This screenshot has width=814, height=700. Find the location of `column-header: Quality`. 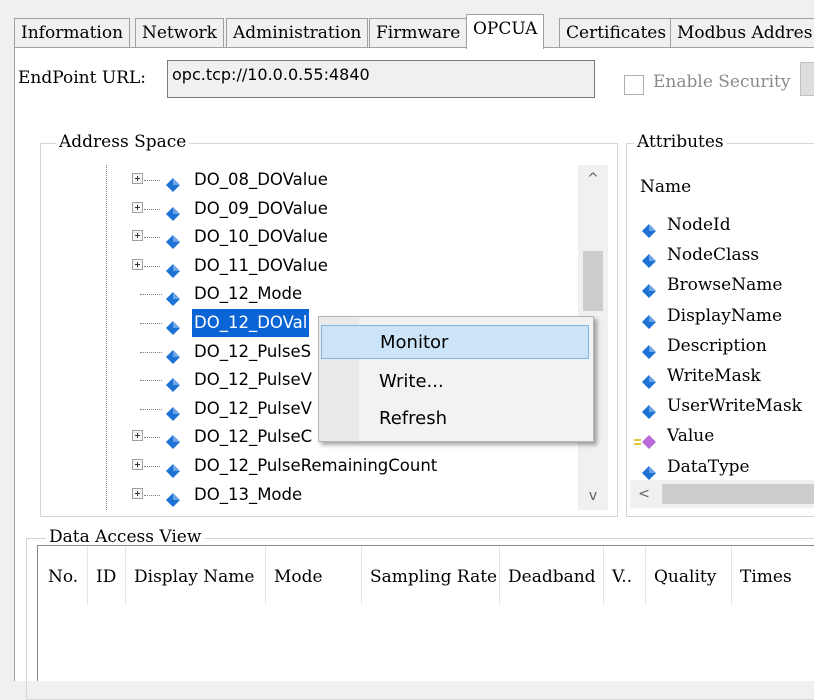

column-header: Quality is located at coordinates (689, 575).